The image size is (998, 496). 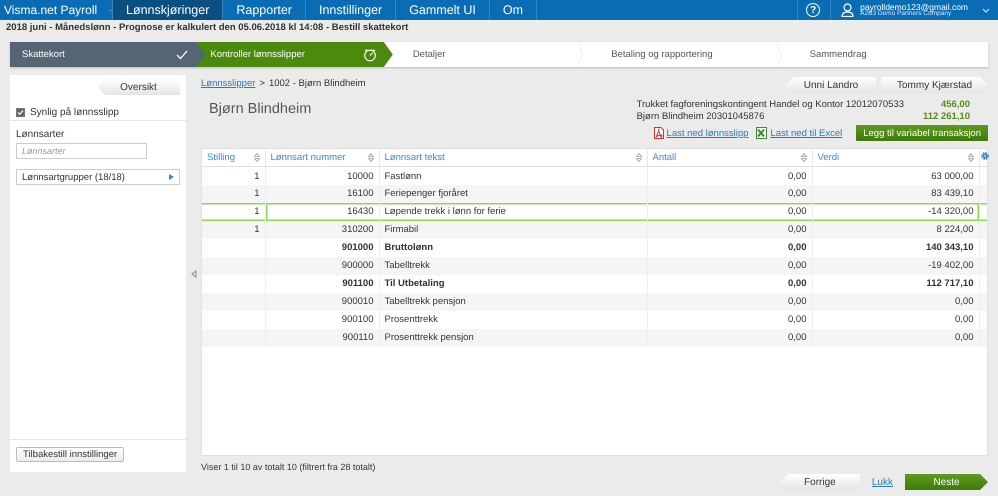 What do you see at coordinates (401, 230) in the screenshot?
I see `table-cell: Firmabil` at bounding box center [401, 230].